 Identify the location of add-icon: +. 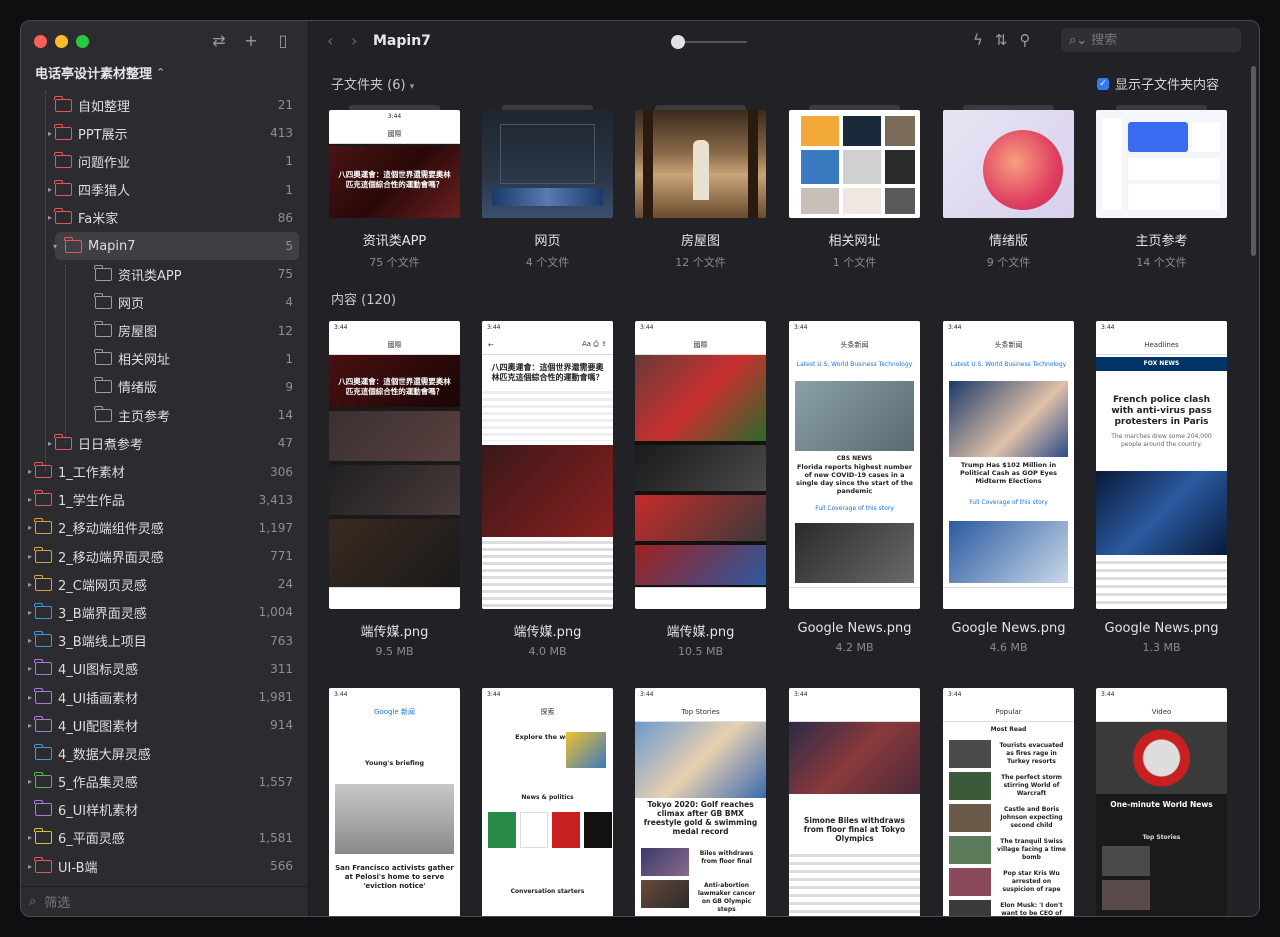
(251, 41).